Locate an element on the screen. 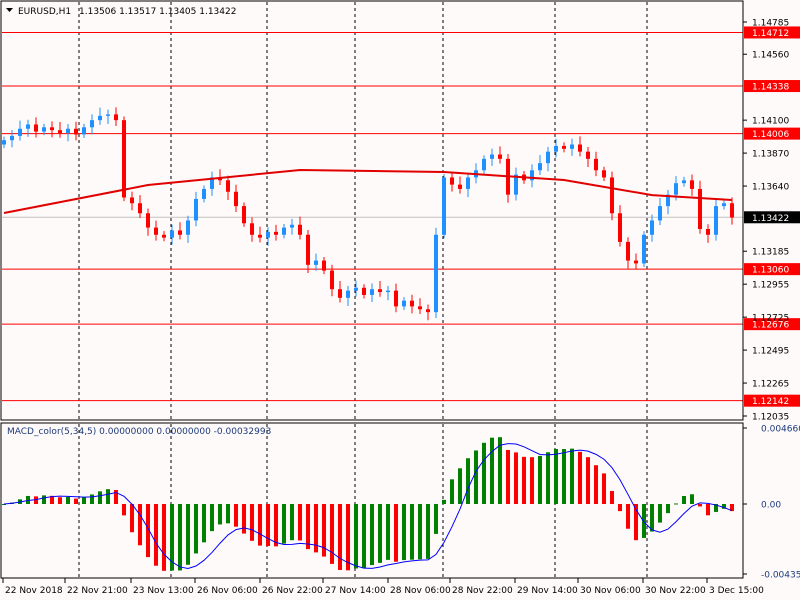 This screenshot has height=600, width=800. time-tick-label: 23 Nov 13:00 is located at coordinates (163, 591).